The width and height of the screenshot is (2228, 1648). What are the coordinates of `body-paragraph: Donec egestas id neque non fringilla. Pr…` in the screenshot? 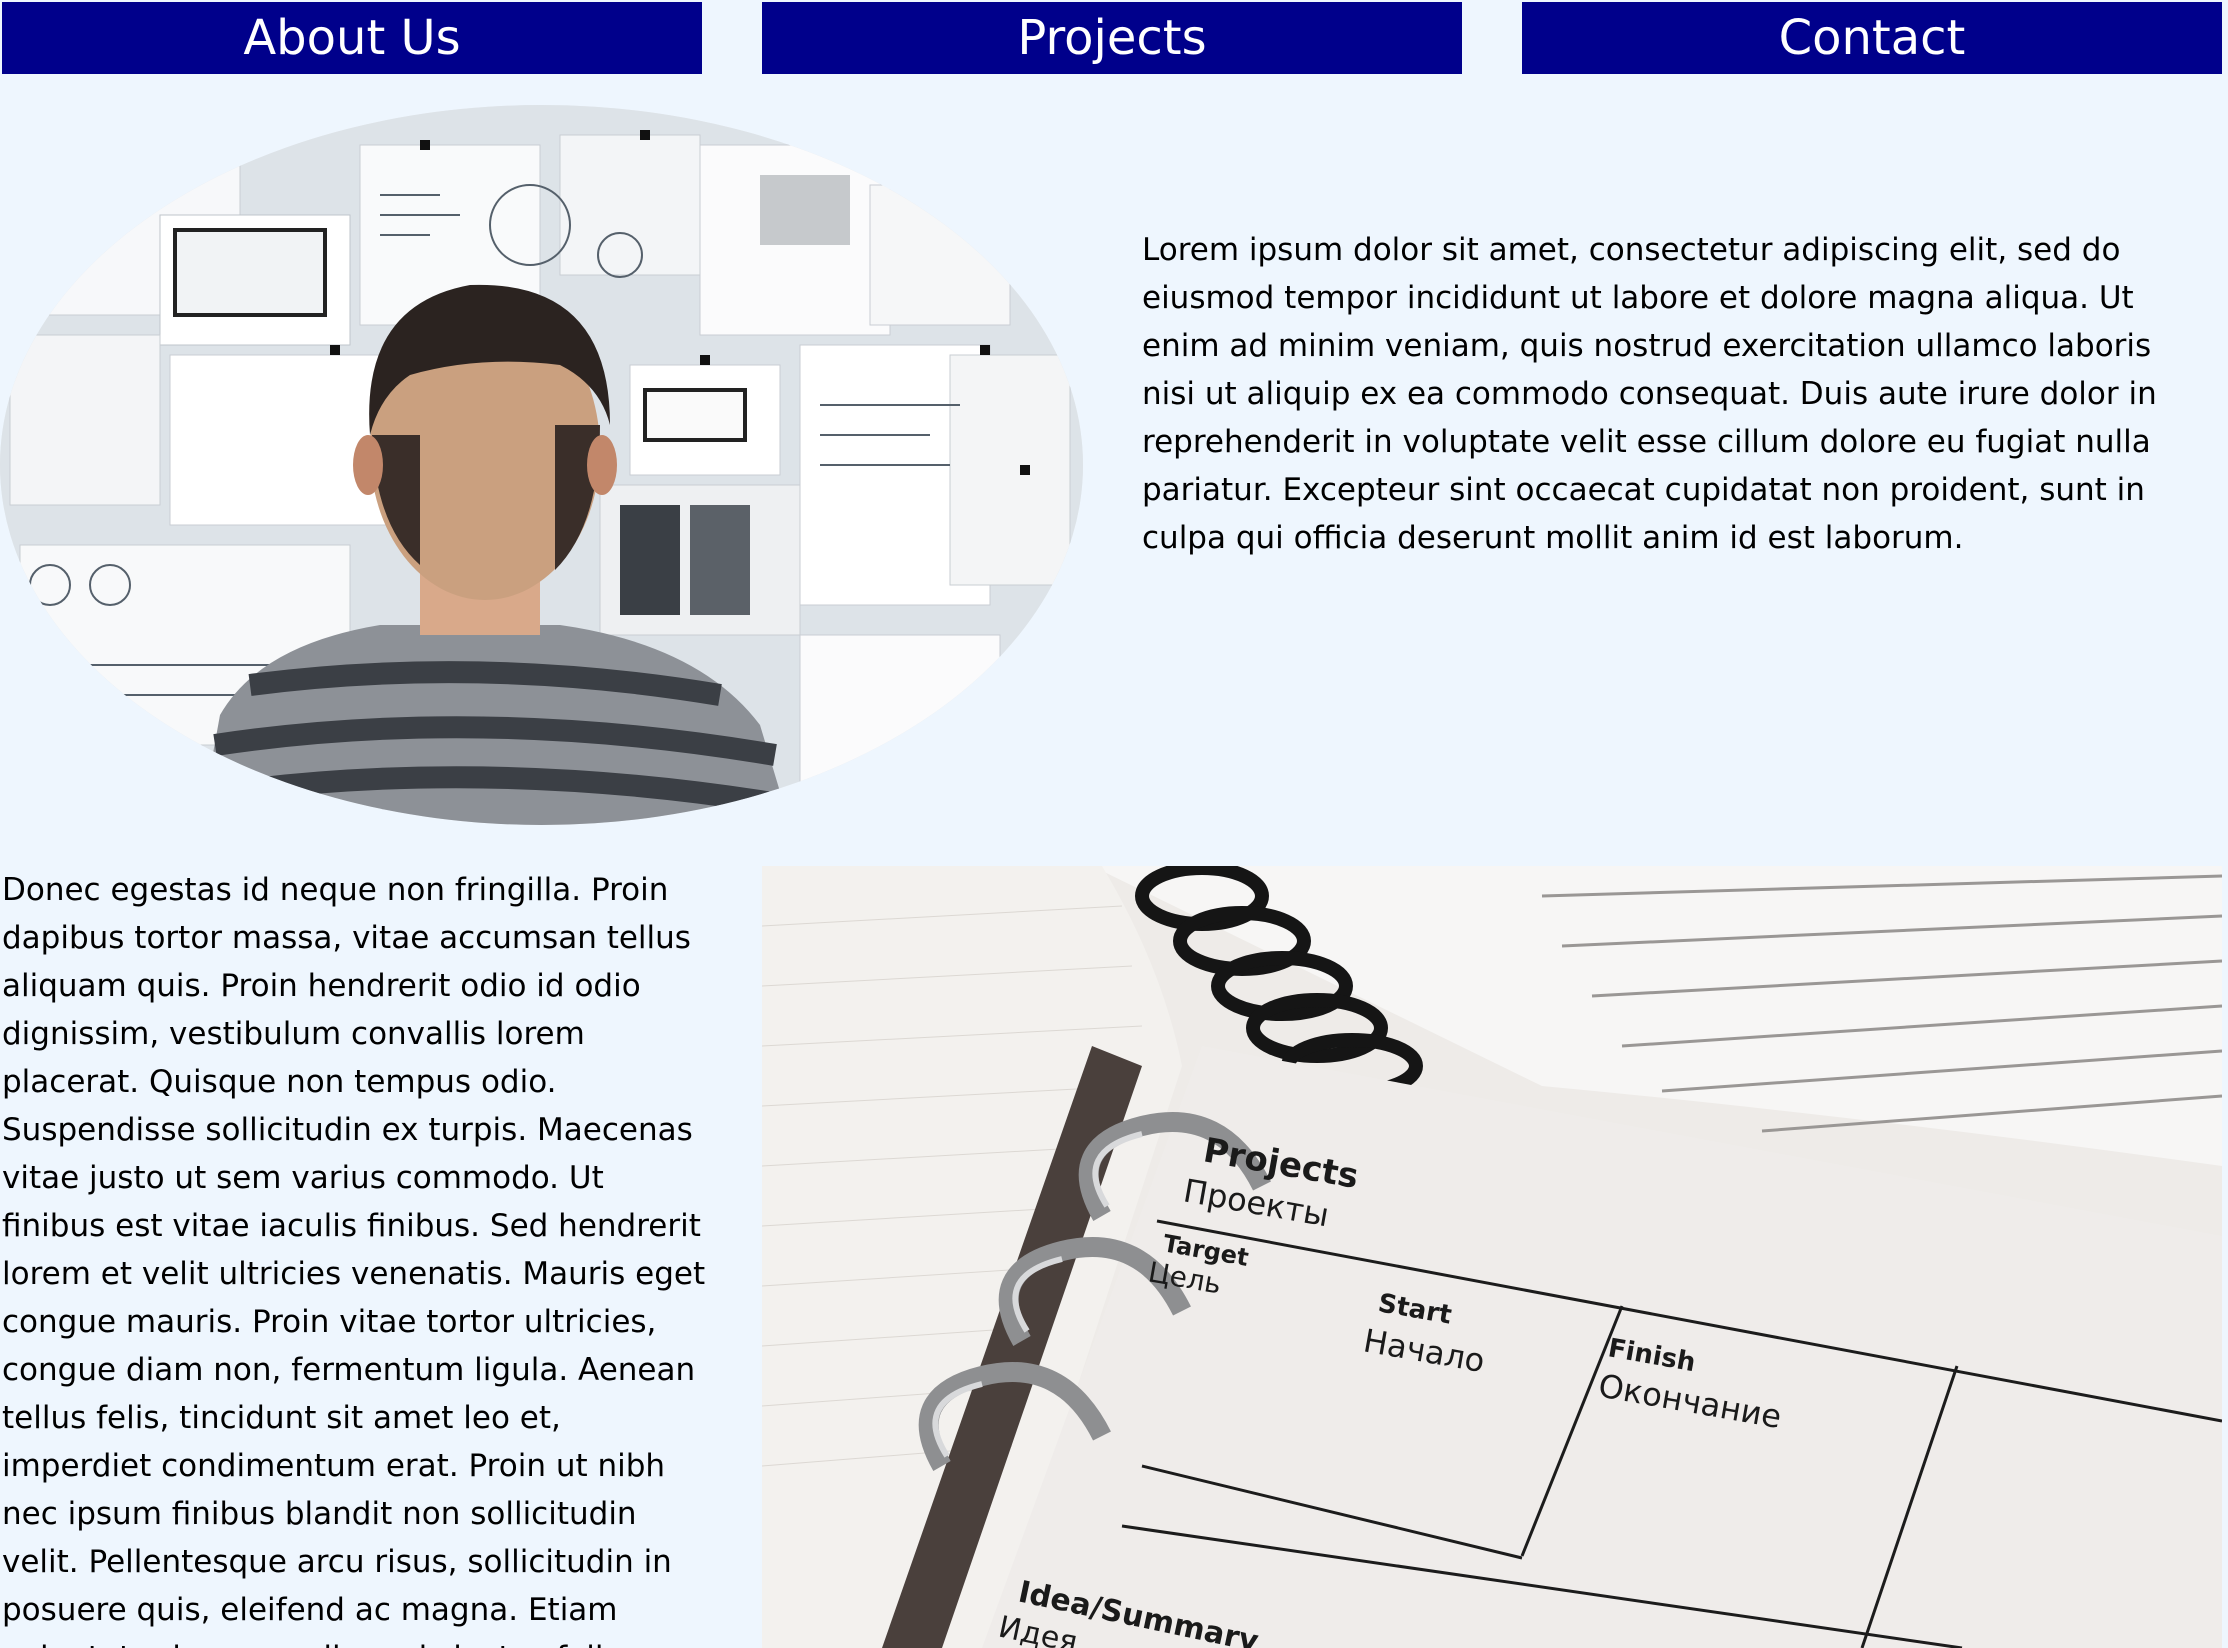 It's located at (354, 1260).